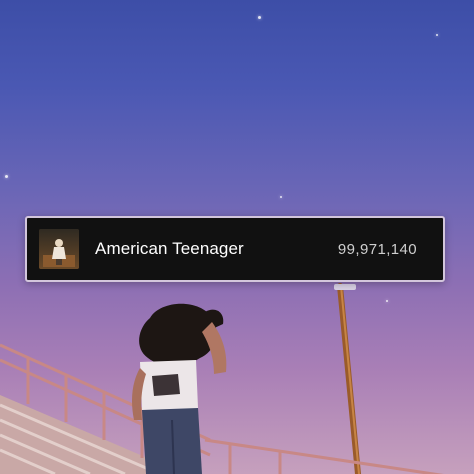 This screenshot has width=474, height=474. I want to click on play-count: 99,971,140, so click(377, 249).